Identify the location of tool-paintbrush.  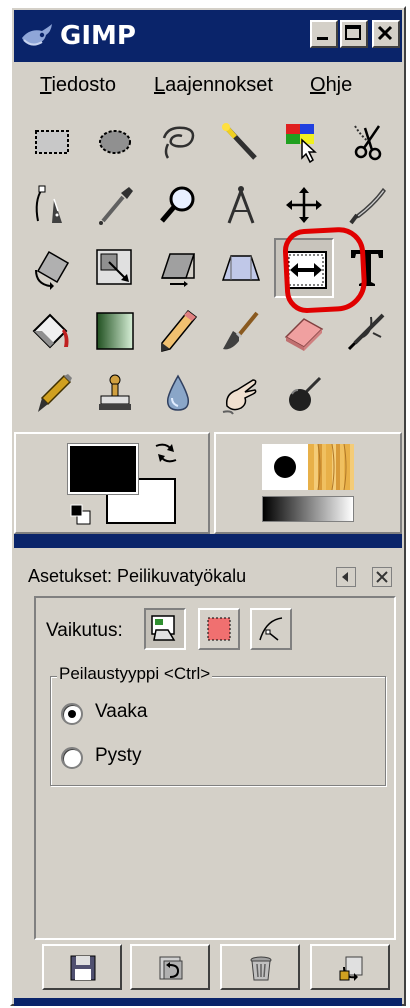
(241, 331).